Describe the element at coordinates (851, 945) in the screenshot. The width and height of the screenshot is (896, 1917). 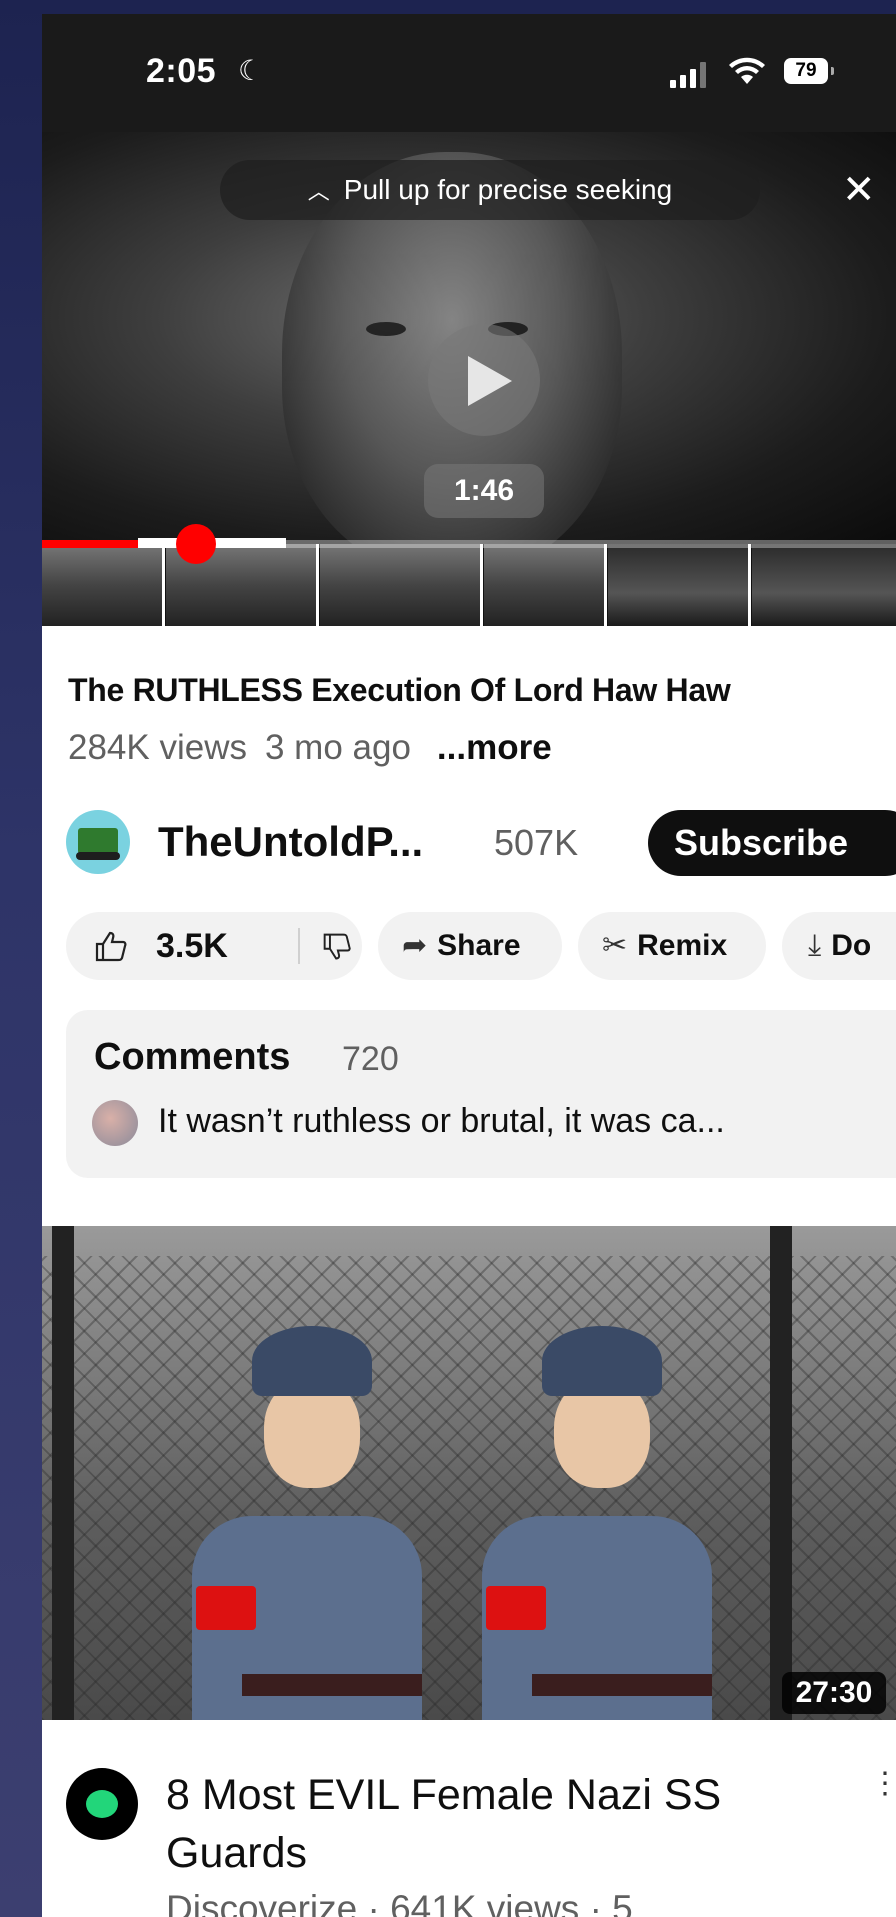
I see `download-label: Do` at that location.